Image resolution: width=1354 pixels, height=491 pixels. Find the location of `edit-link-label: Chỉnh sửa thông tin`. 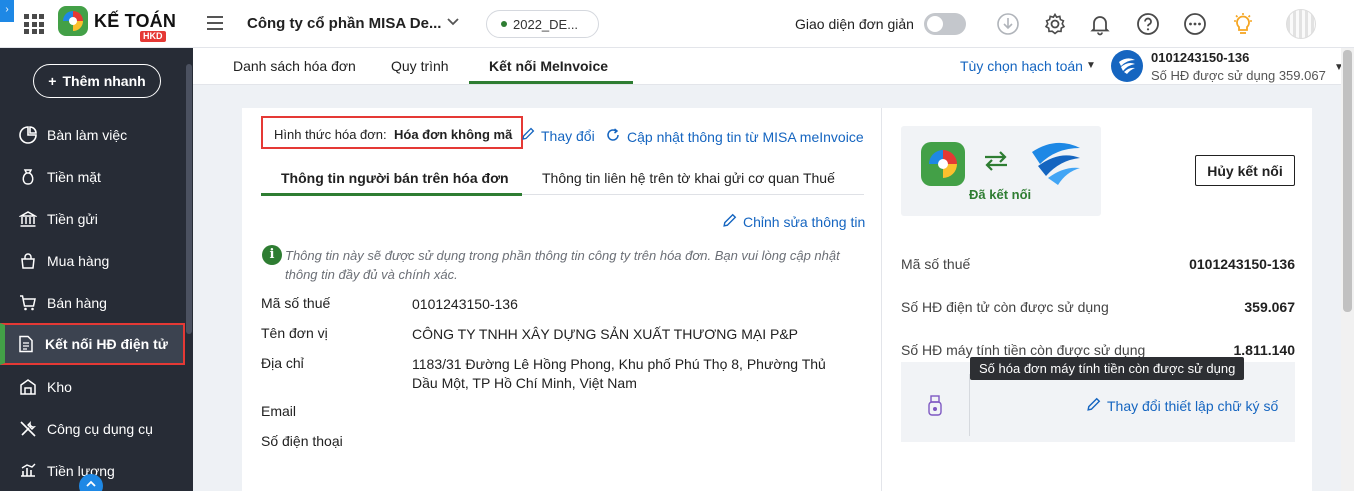

edit-link-label: Chỉnh sửa thông tin is located at coordinates (804, 222).